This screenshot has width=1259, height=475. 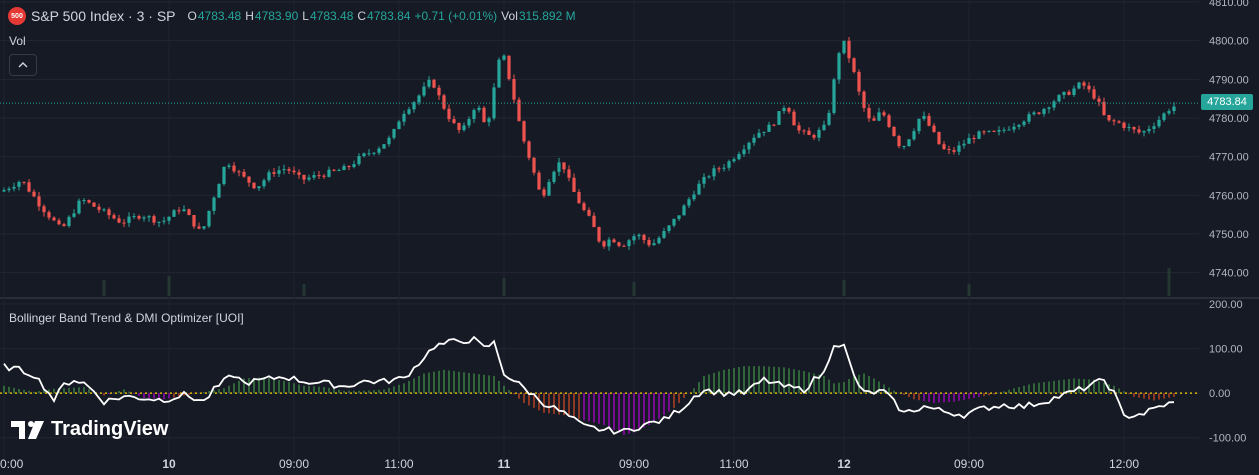 What do you see at coordinates (23, 65) in the screenshot?
I see `collapse-legend-button` at bounding box center [23, 65].